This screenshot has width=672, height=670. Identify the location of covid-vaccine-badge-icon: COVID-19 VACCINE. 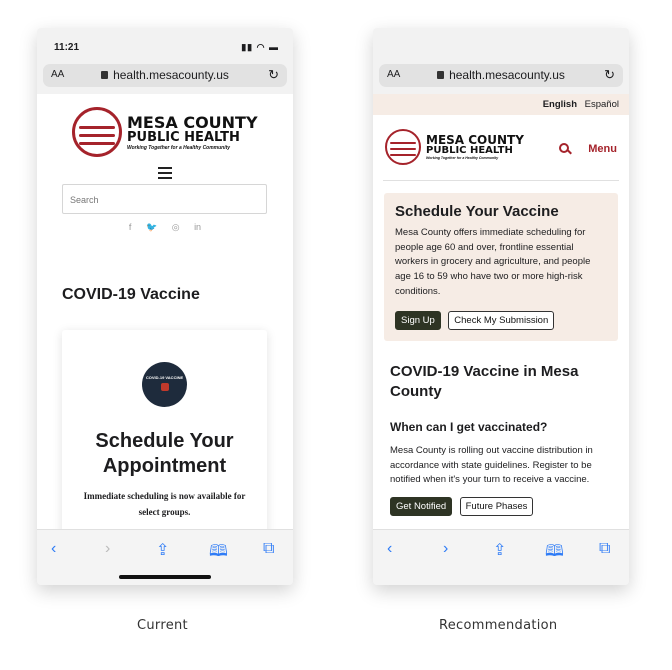
(164, 384).